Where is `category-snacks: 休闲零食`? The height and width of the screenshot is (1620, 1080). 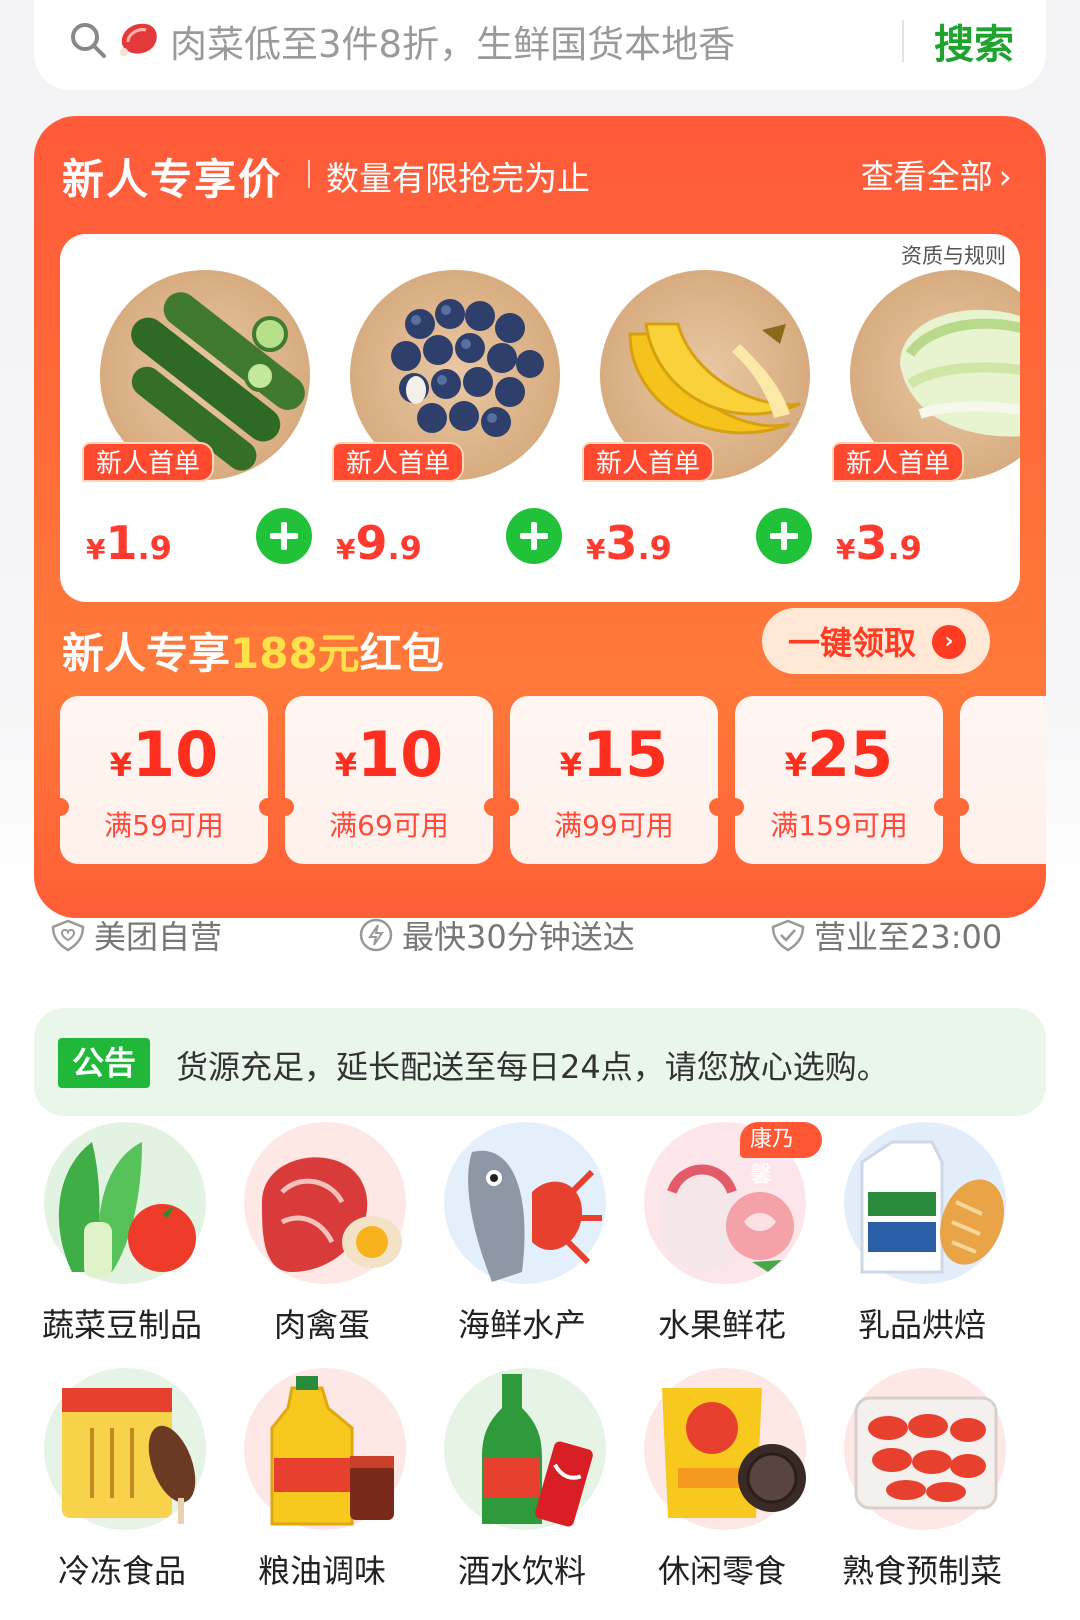 category-snacks: 休闲零食 is located at coordinates (722, 1483).